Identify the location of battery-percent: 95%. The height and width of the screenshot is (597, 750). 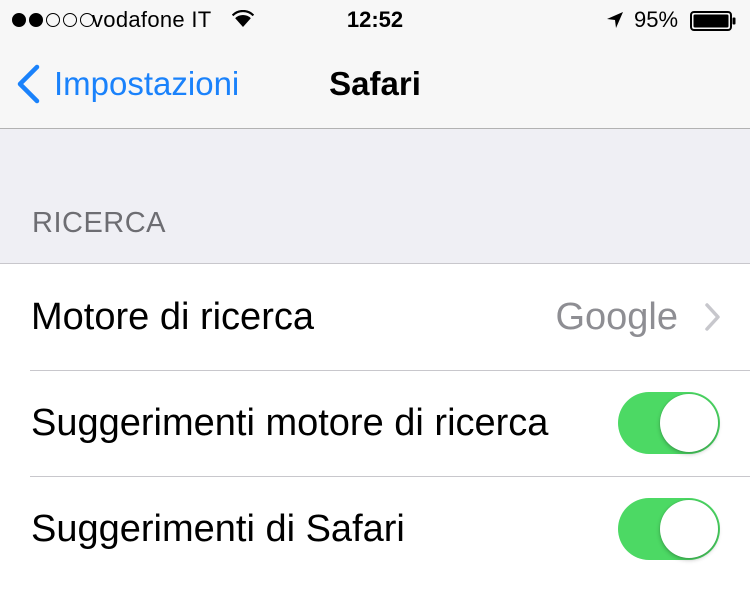
(656, 19).